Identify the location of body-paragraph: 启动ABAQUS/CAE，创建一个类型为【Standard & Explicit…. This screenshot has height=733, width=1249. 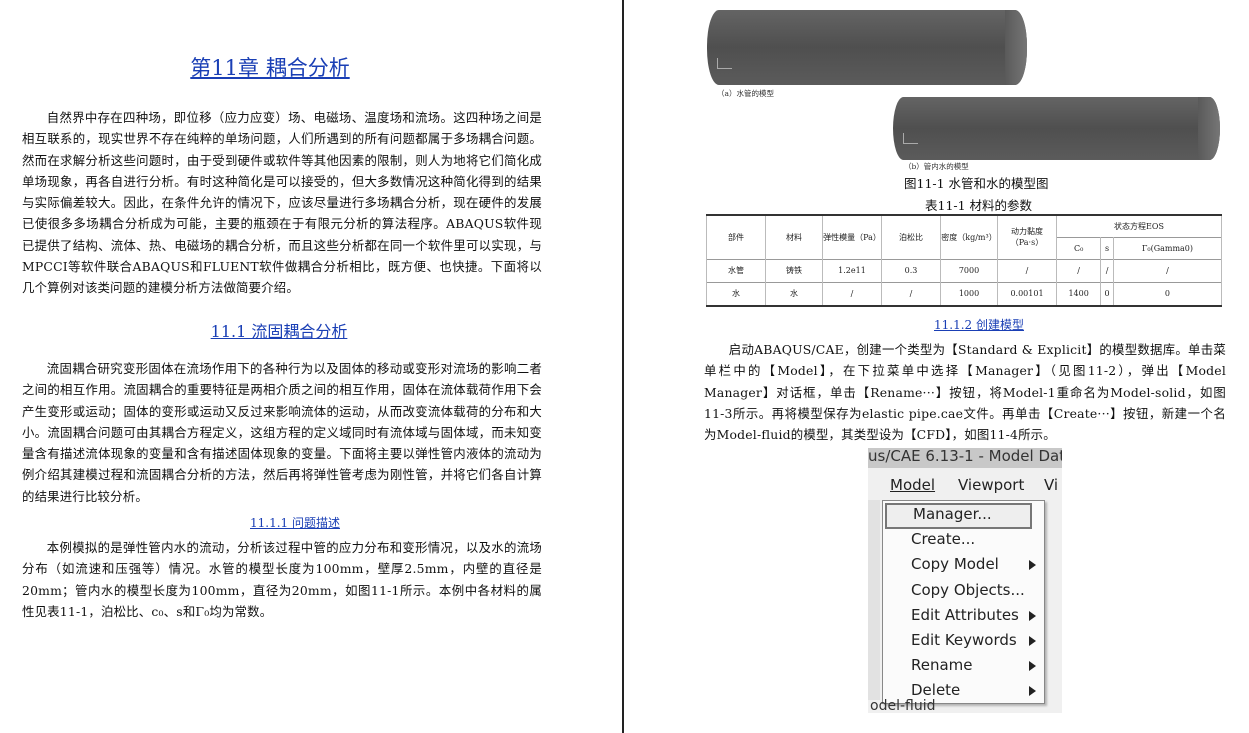
(965, 392).